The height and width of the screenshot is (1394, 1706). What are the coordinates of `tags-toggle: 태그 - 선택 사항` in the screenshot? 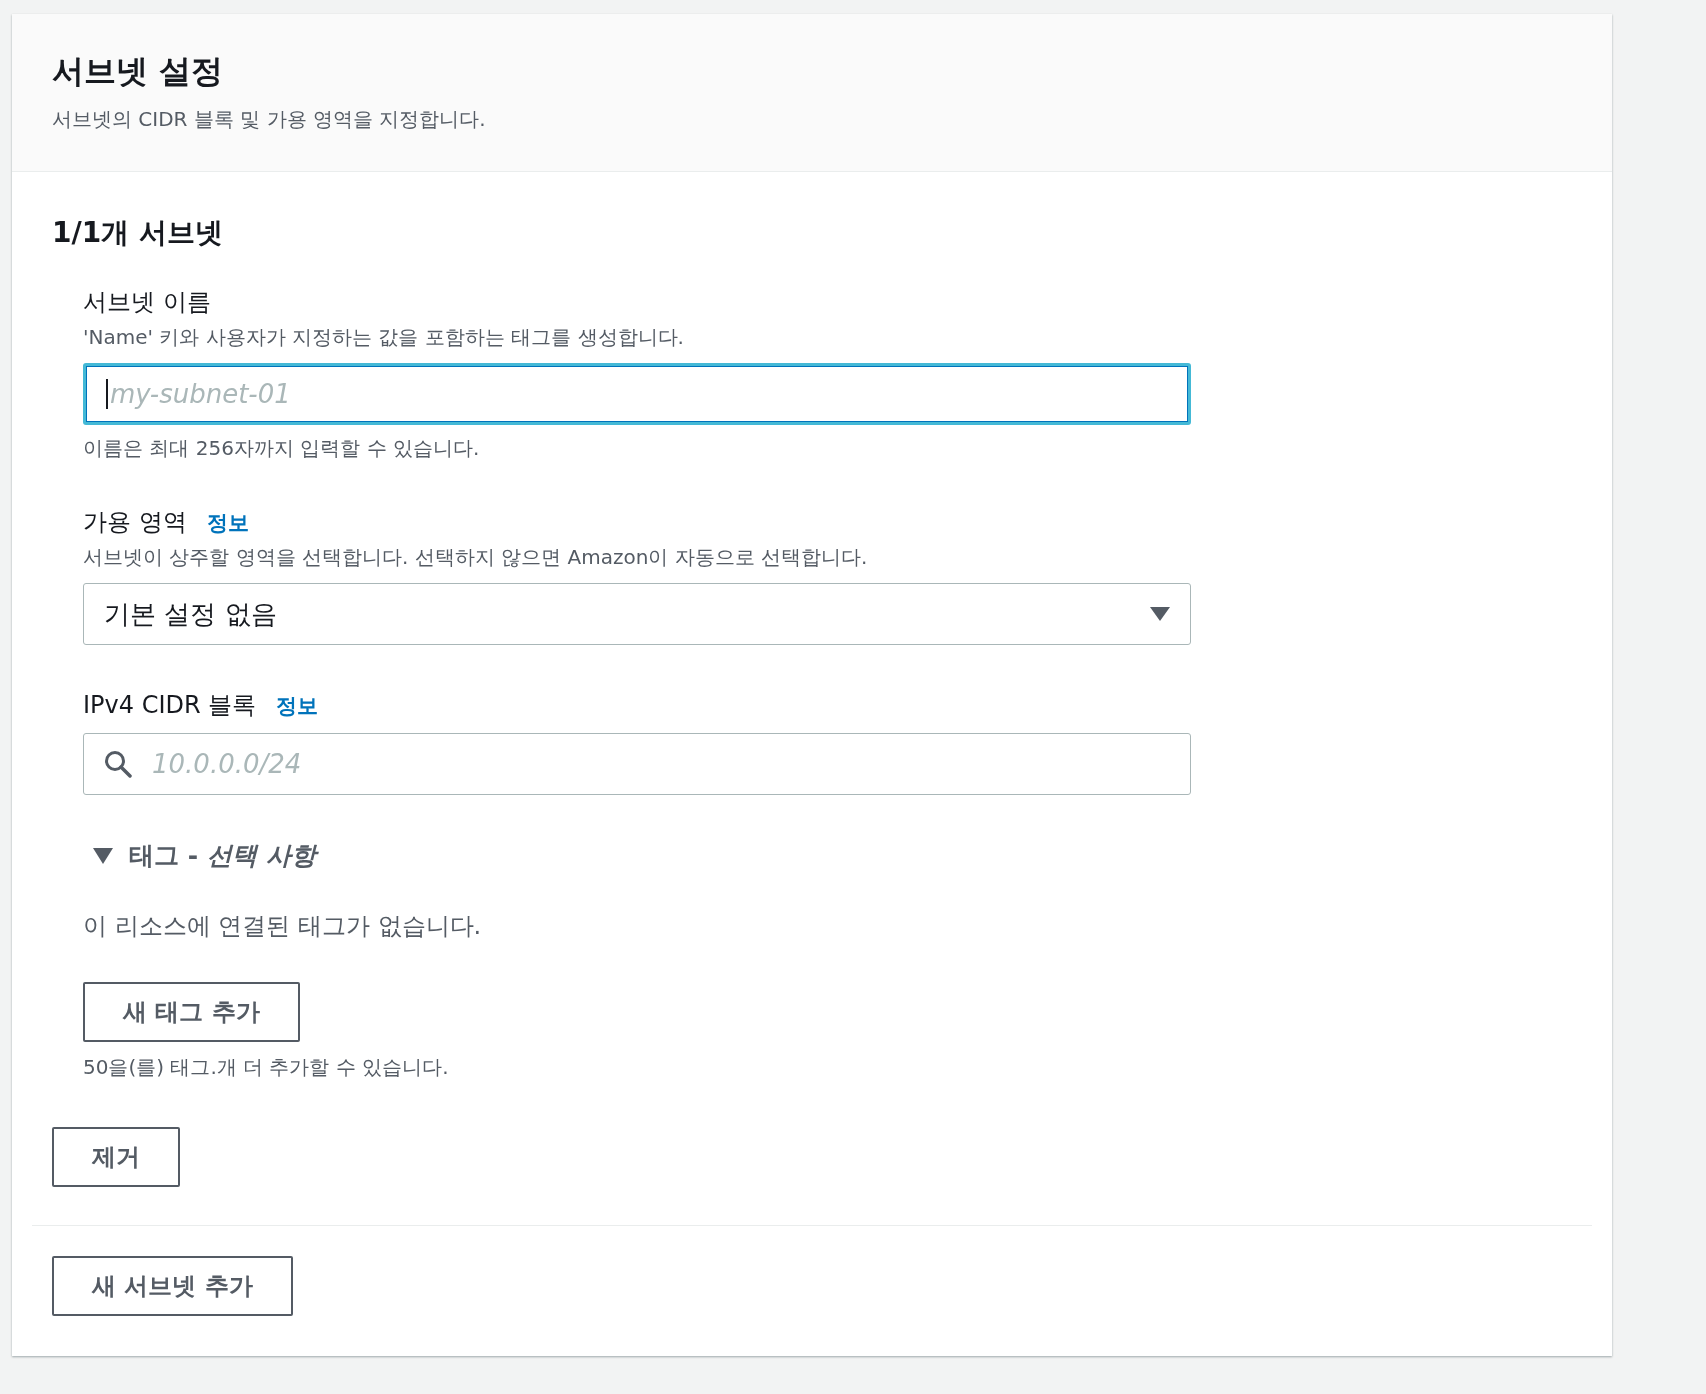 It's located at (637, 855).